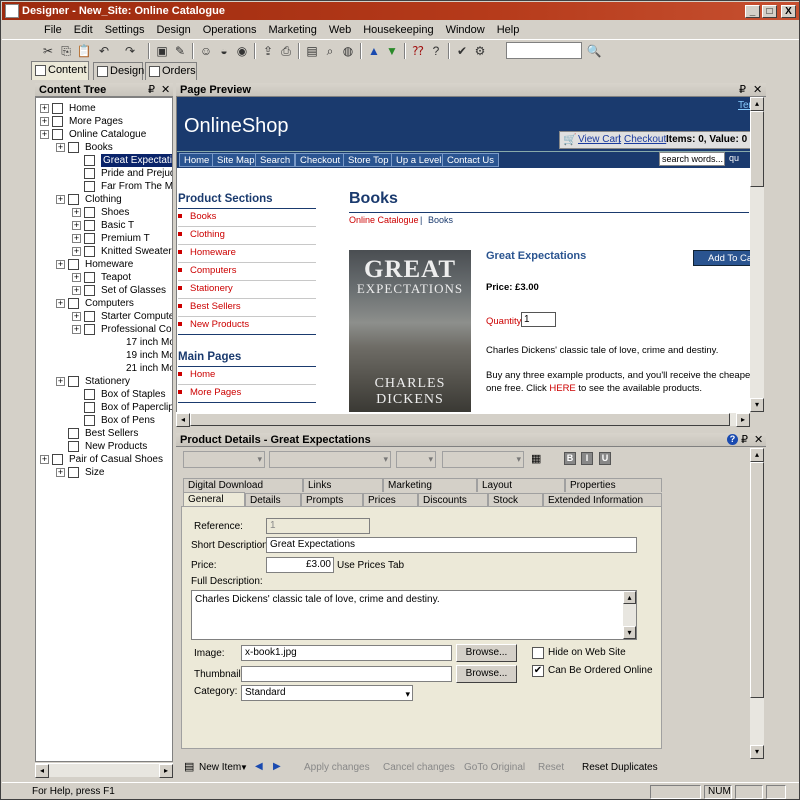  What do you see at coordinates (368, 160) in the screenshot?
I see `nav-store-top: Store Top` at bounding box center [368, 160].